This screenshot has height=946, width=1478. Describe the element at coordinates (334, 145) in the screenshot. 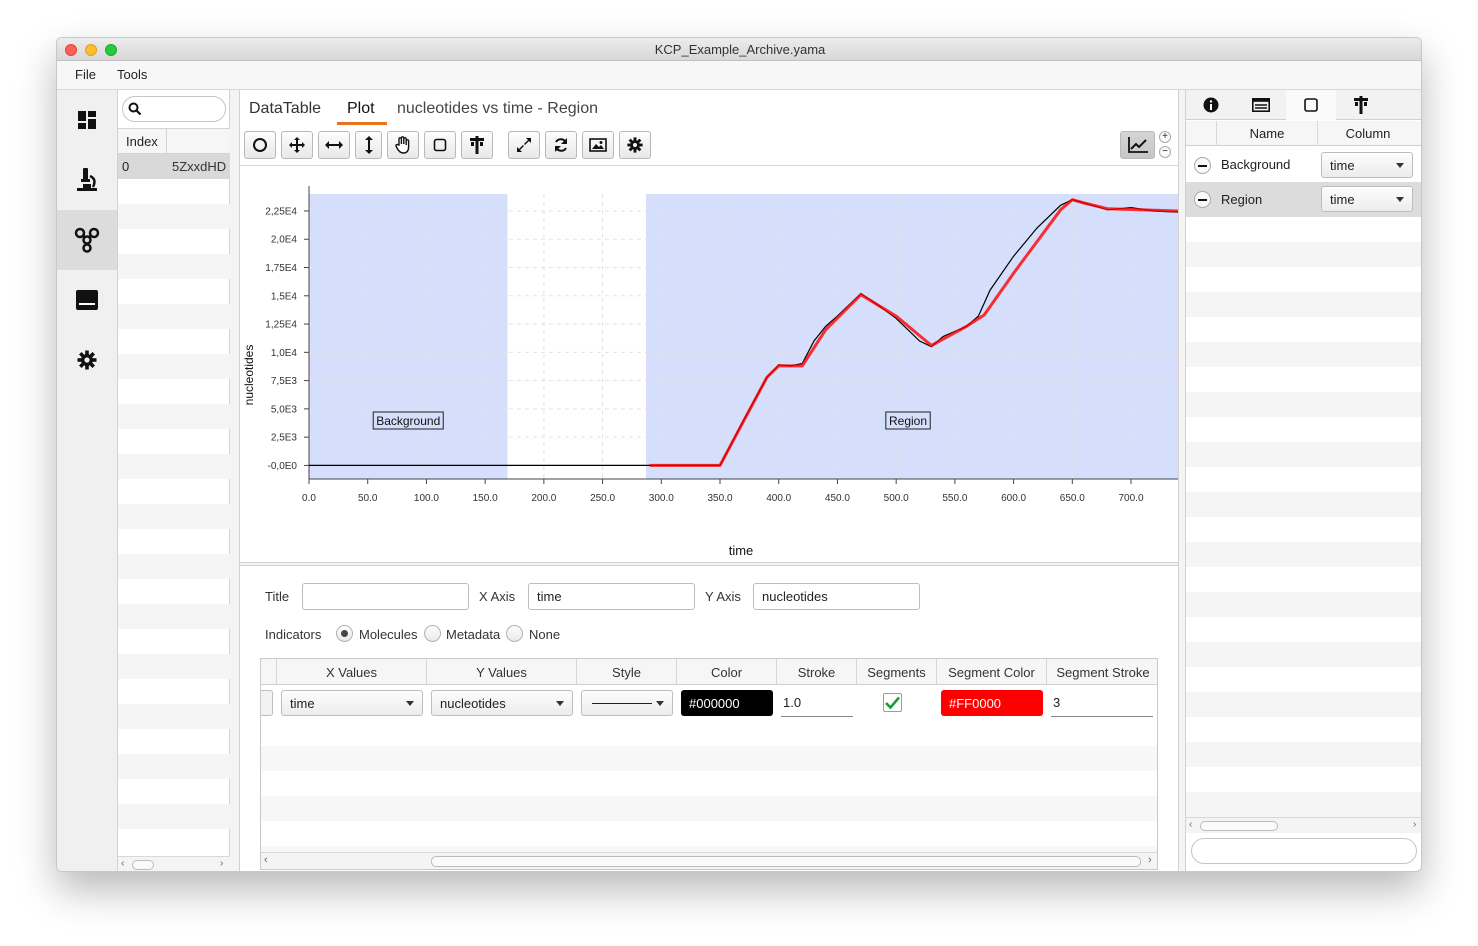

I see `horizontal-zoom-button` at that location.